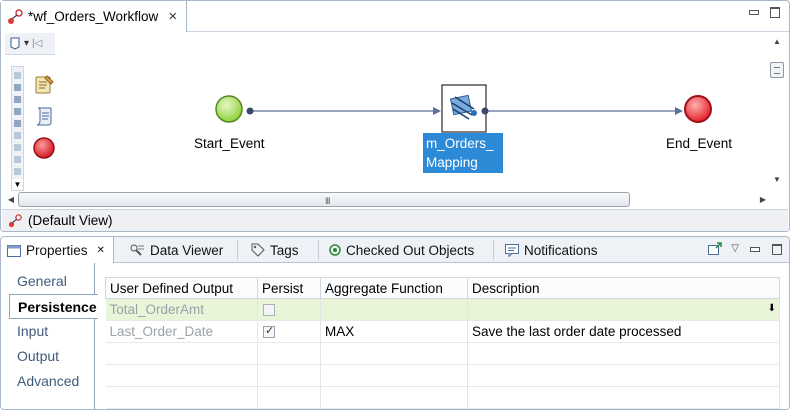 The height and width of the screenshot is (410, 791). Describe the element at coordinates (137, 250) in the screenshot. I see `data-viewer-icon` at that location.